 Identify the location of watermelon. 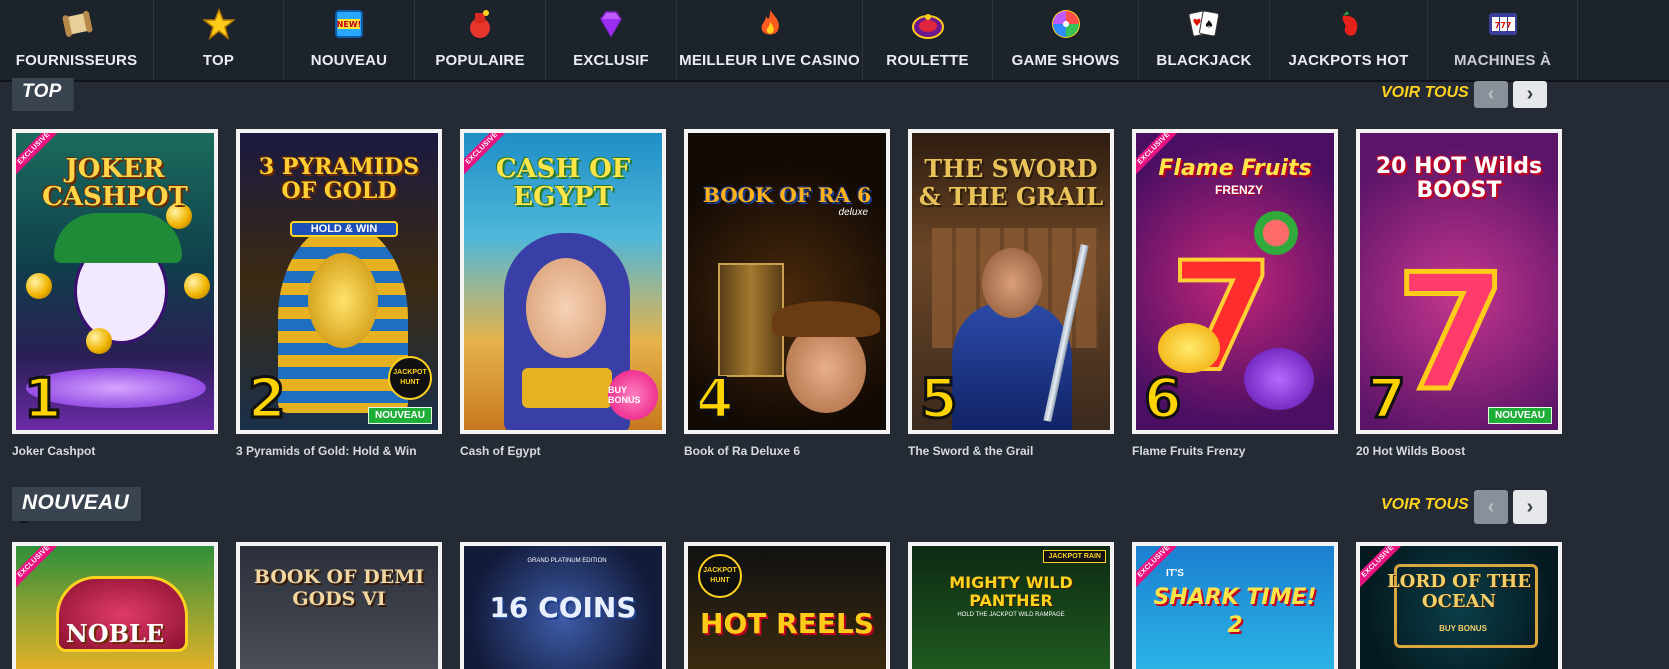
(1276, 233).